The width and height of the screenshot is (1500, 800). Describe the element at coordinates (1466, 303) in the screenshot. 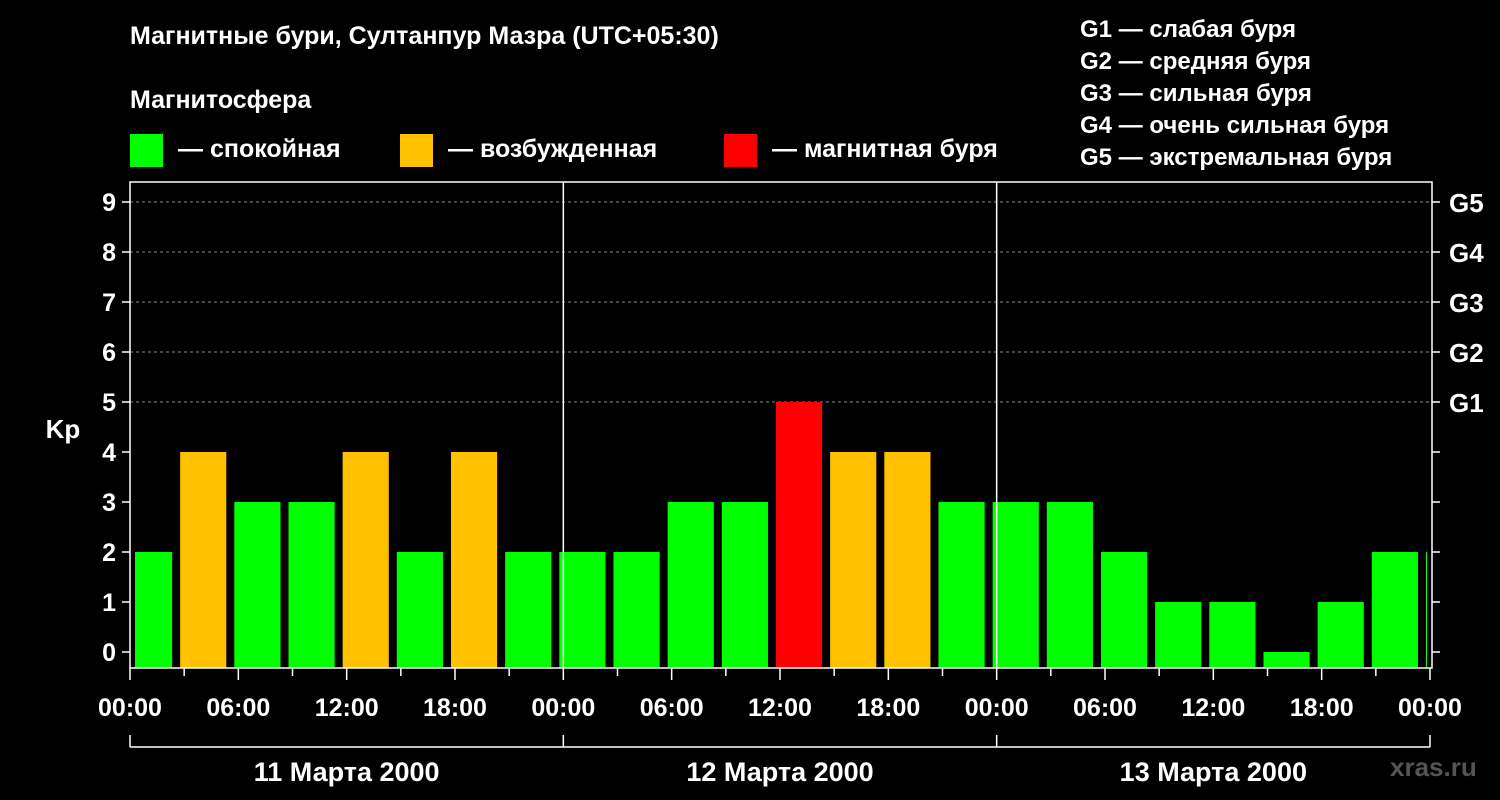

I see `g-level-label: G3` at that location.